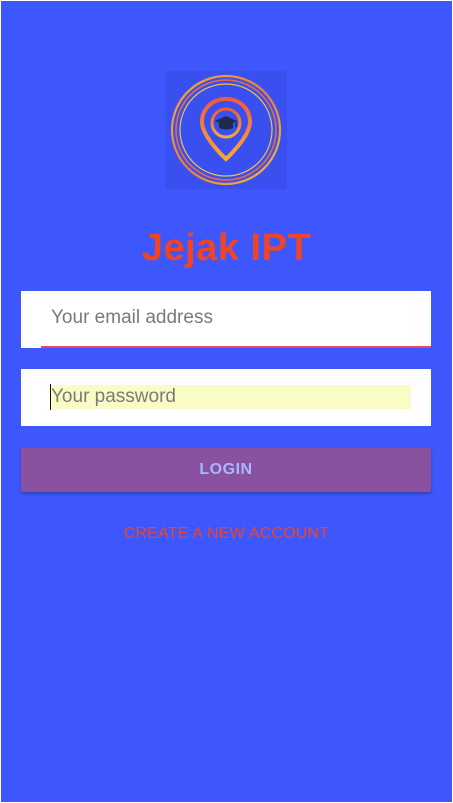  I want to click on app-logo, so click(226, 130).